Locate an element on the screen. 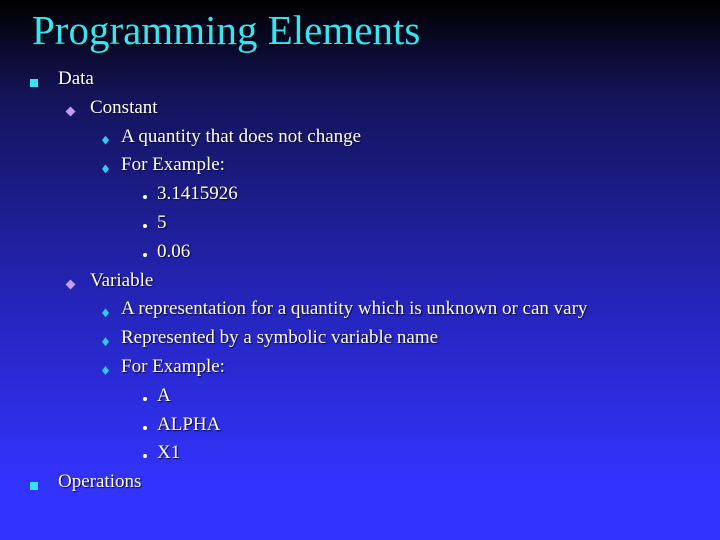 The height and width of the screenshot is (540, 720). bullet-text-level-4: 5 is located at coordinates (162, 222).